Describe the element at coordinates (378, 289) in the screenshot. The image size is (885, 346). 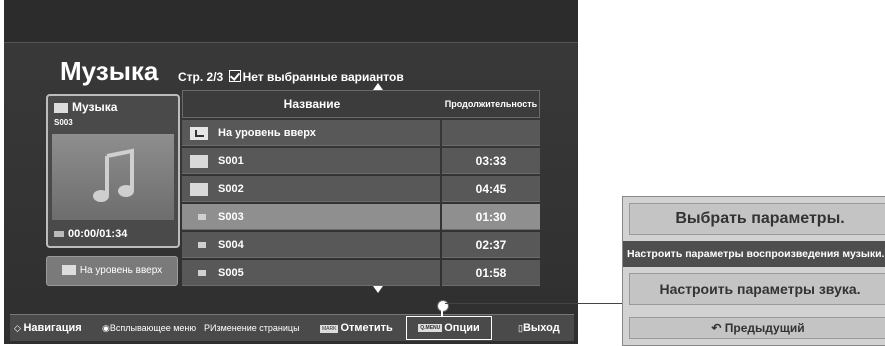
I see `scroll-down-icon` at that location.